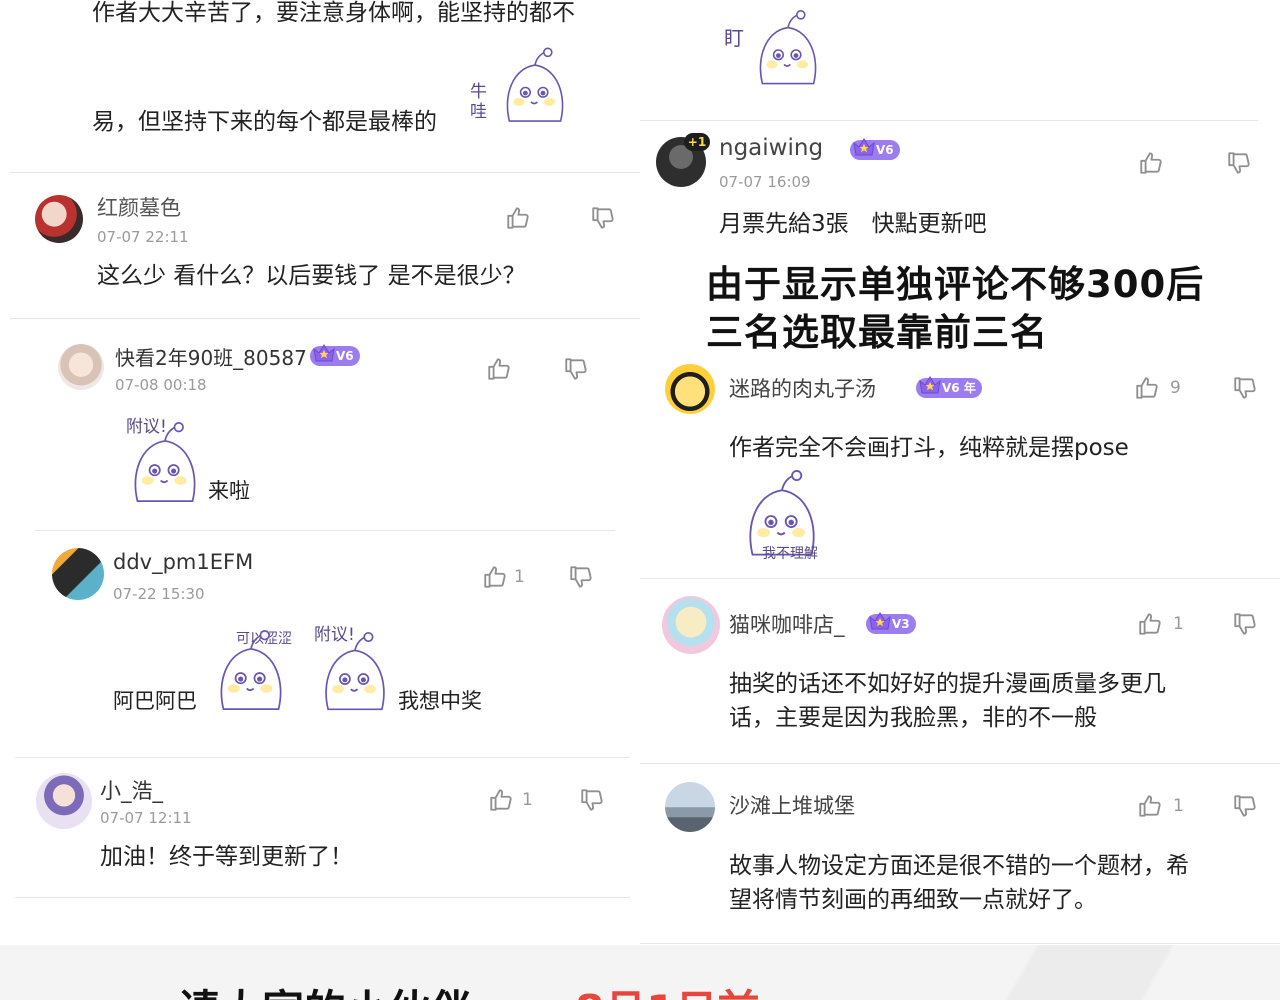 The image size is (1280, 1000). Describe the element at coordinates (802, 388) in the screenshot. I see `username: 迷路的肉丸子汤` at that location.